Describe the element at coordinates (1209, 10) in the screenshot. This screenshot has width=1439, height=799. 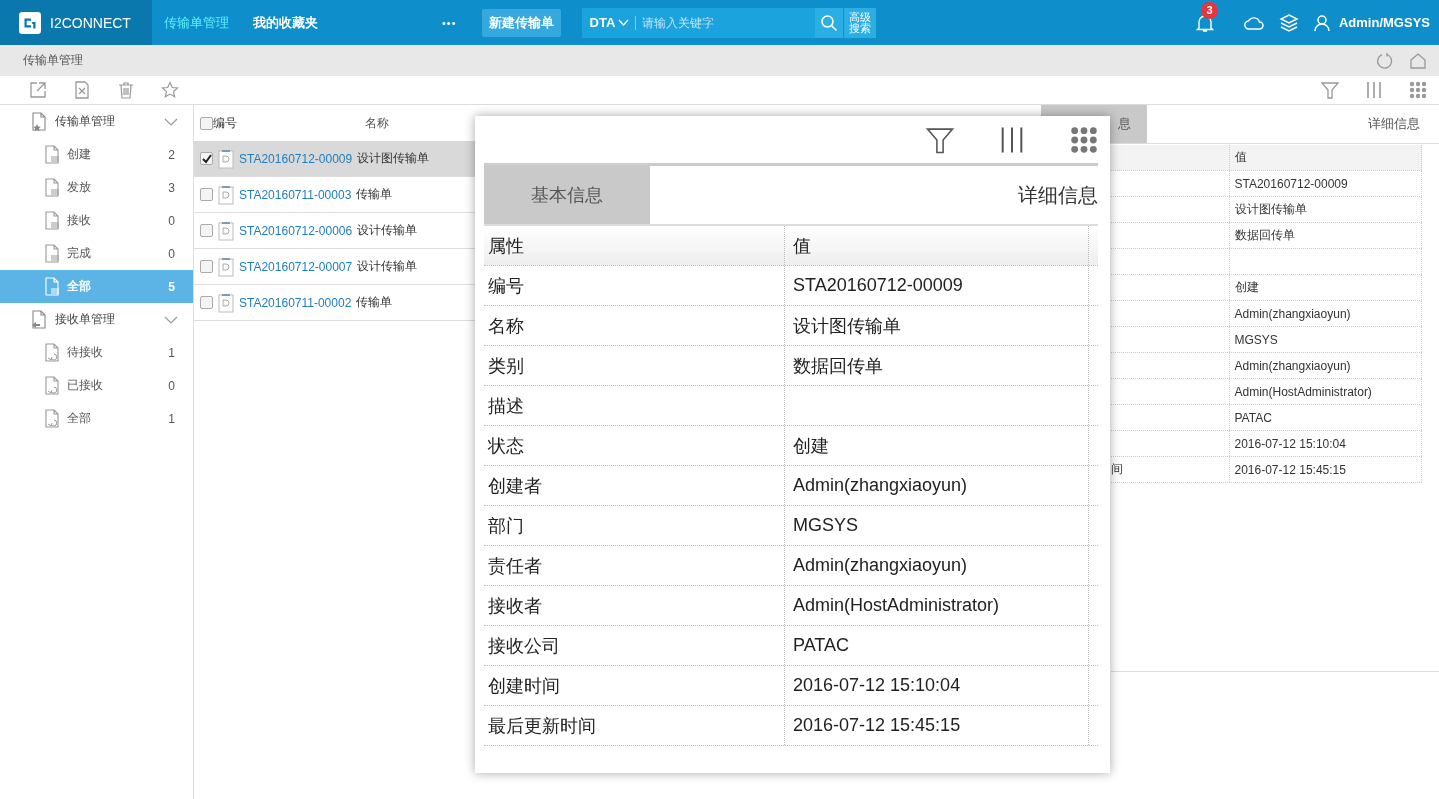
I see `notification-badge: 3` at that location.